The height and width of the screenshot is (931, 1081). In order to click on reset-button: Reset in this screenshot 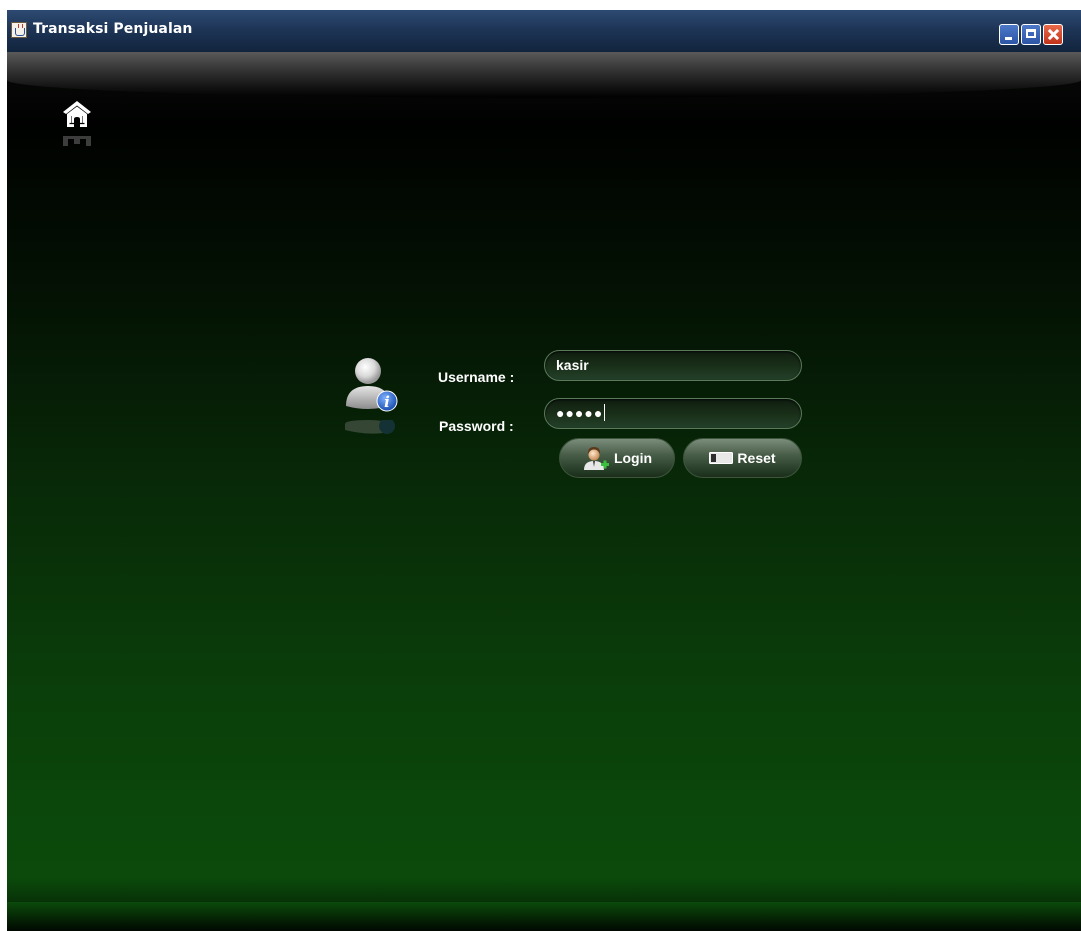, I will do `click(742, 458)`.